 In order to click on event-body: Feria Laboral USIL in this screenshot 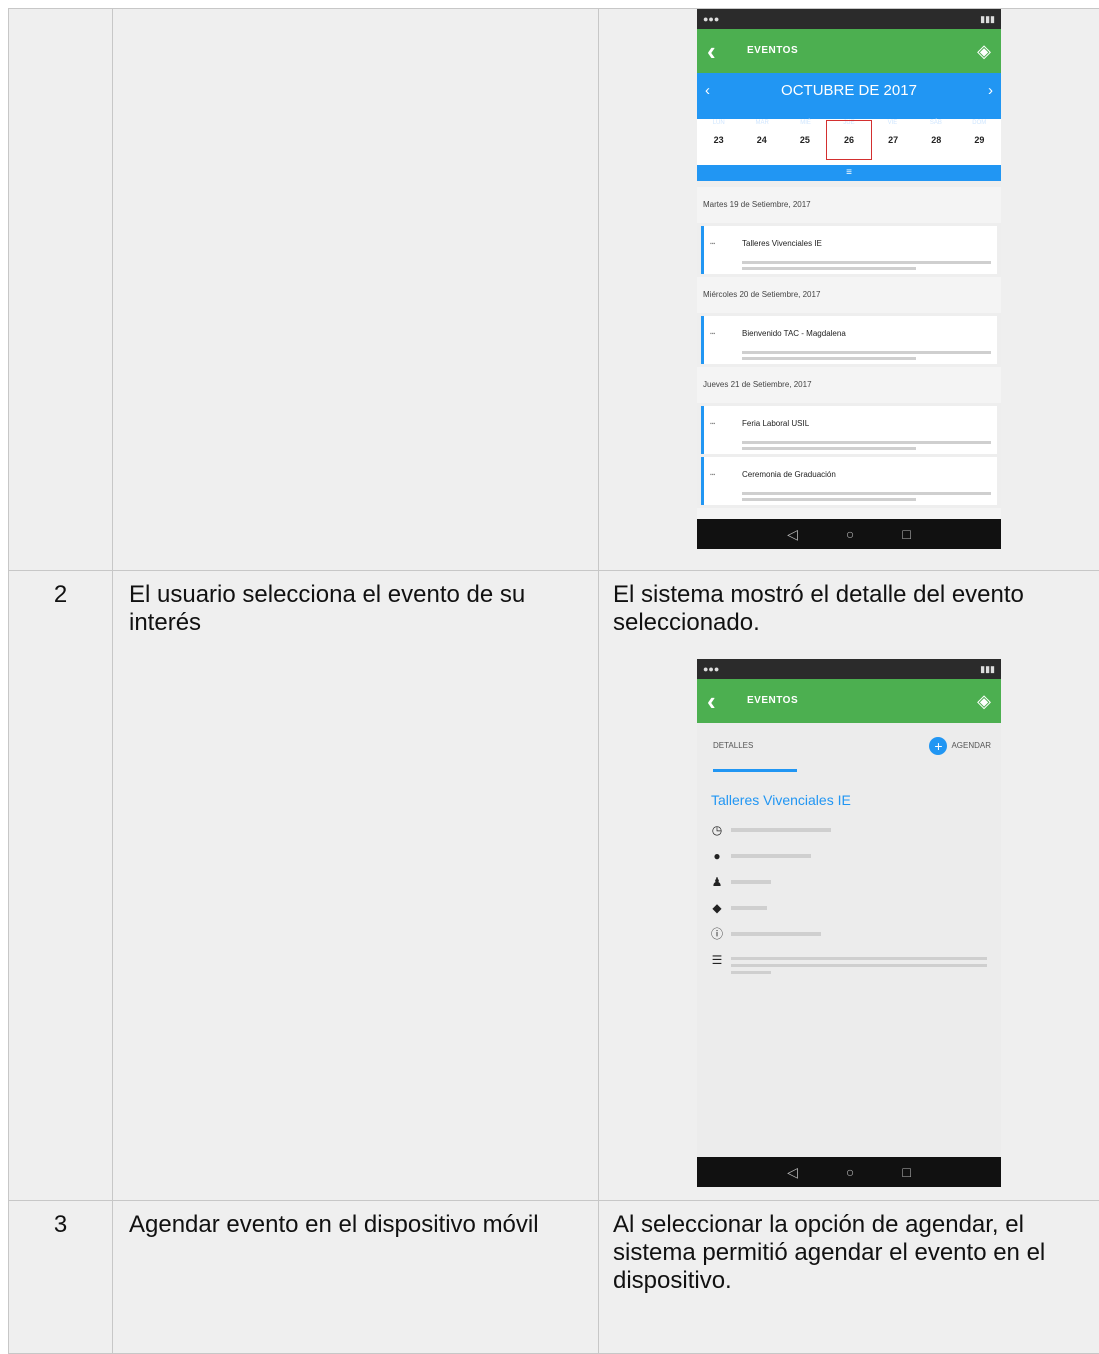, I will do `click(866, 430)`.